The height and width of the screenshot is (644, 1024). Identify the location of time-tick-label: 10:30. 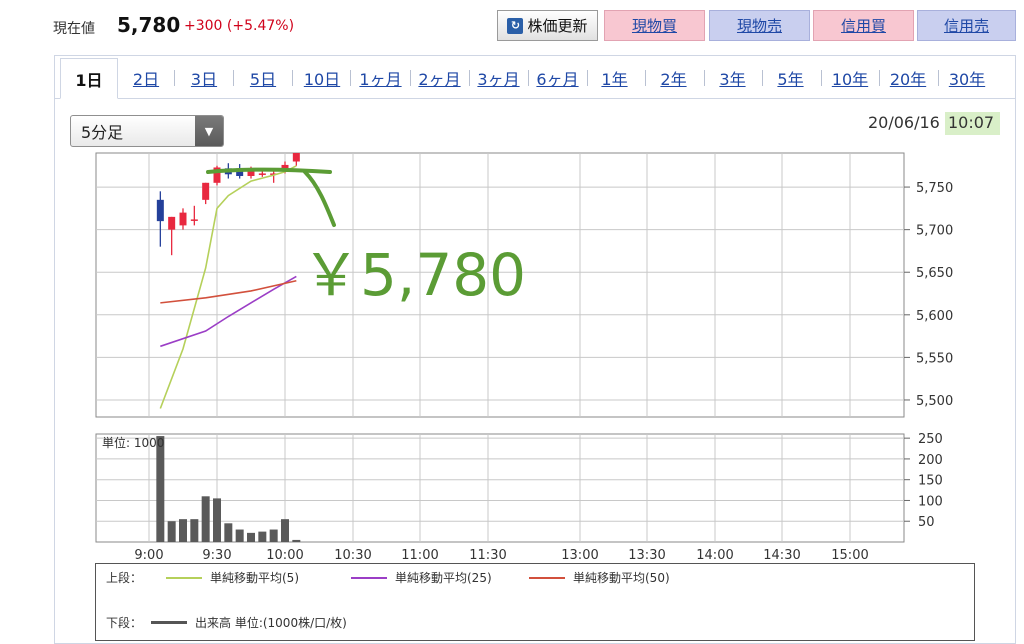
(352, 555).